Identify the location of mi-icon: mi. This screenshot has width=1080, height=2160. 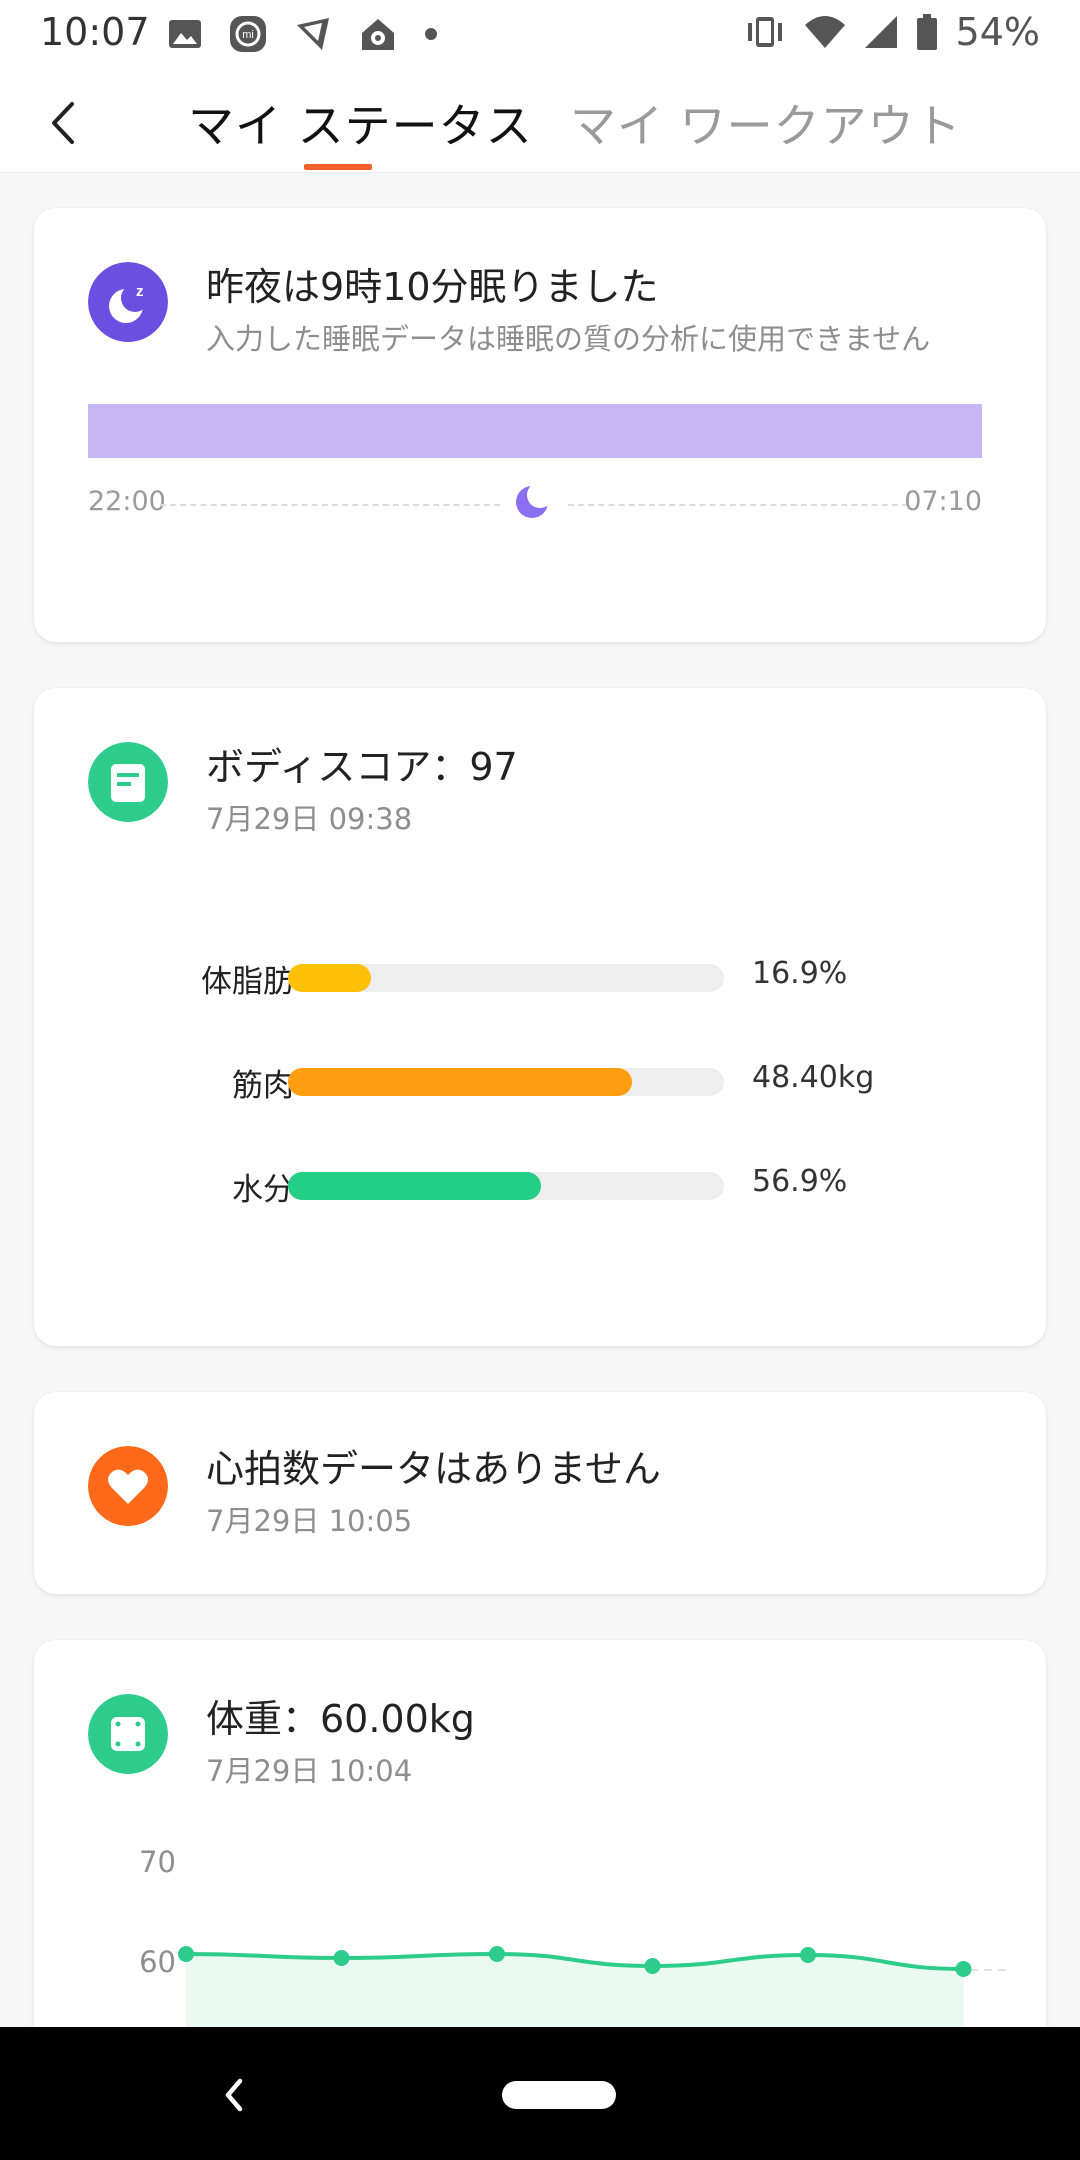
(248, 34).